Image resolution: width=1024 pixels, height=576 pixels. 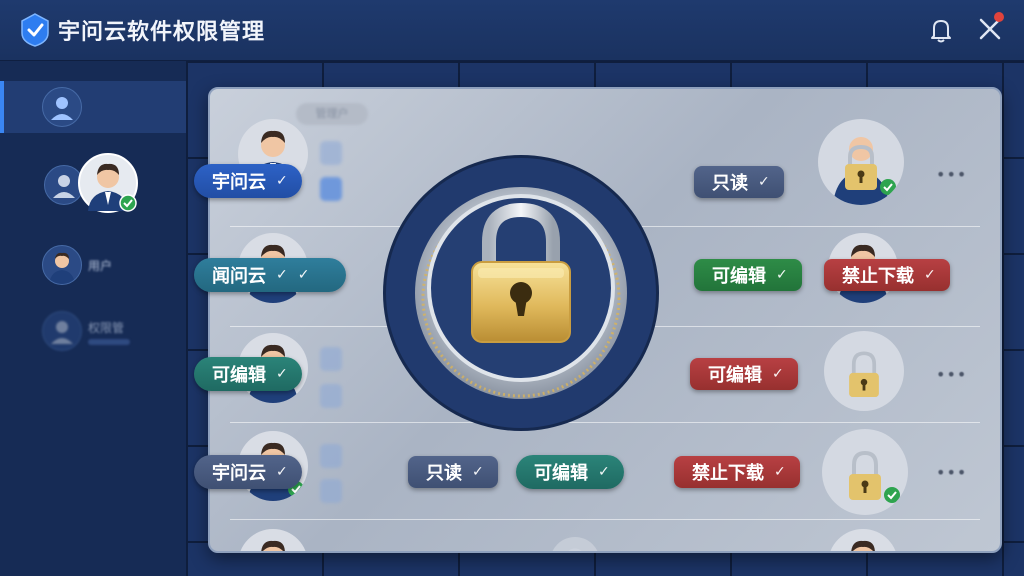 What do you see at coordinates (162, 32) in the screenshot?
I see `app-title: 宇问云软件权限管理` at bounding box center [162, 32].